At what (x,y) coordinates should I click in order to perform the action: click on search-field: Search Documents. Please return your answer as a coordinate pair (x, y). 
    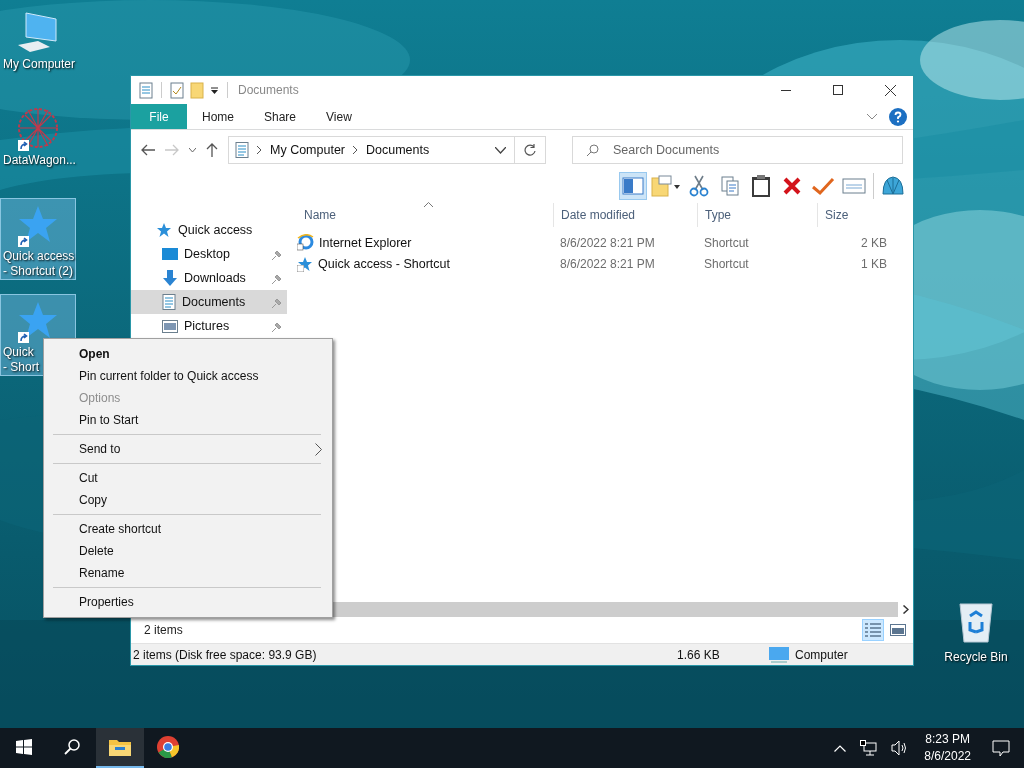
    Looking at the image, I should click on (737, 150).